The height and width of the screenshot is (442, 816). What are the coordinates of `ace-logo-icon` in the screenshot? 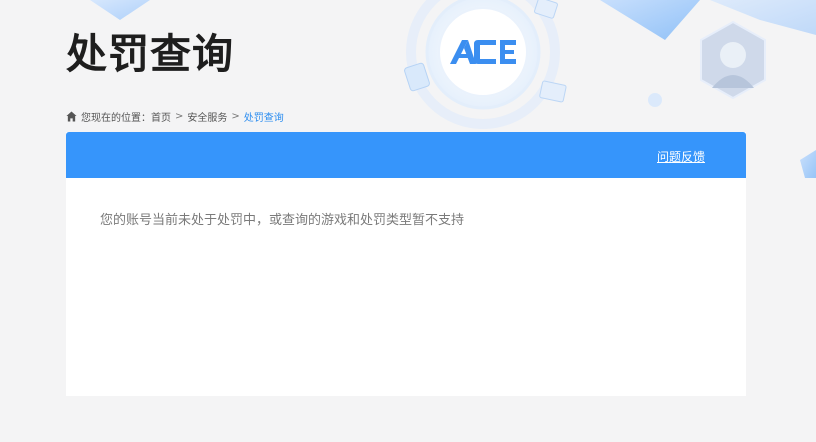 It's located at (483, 52).